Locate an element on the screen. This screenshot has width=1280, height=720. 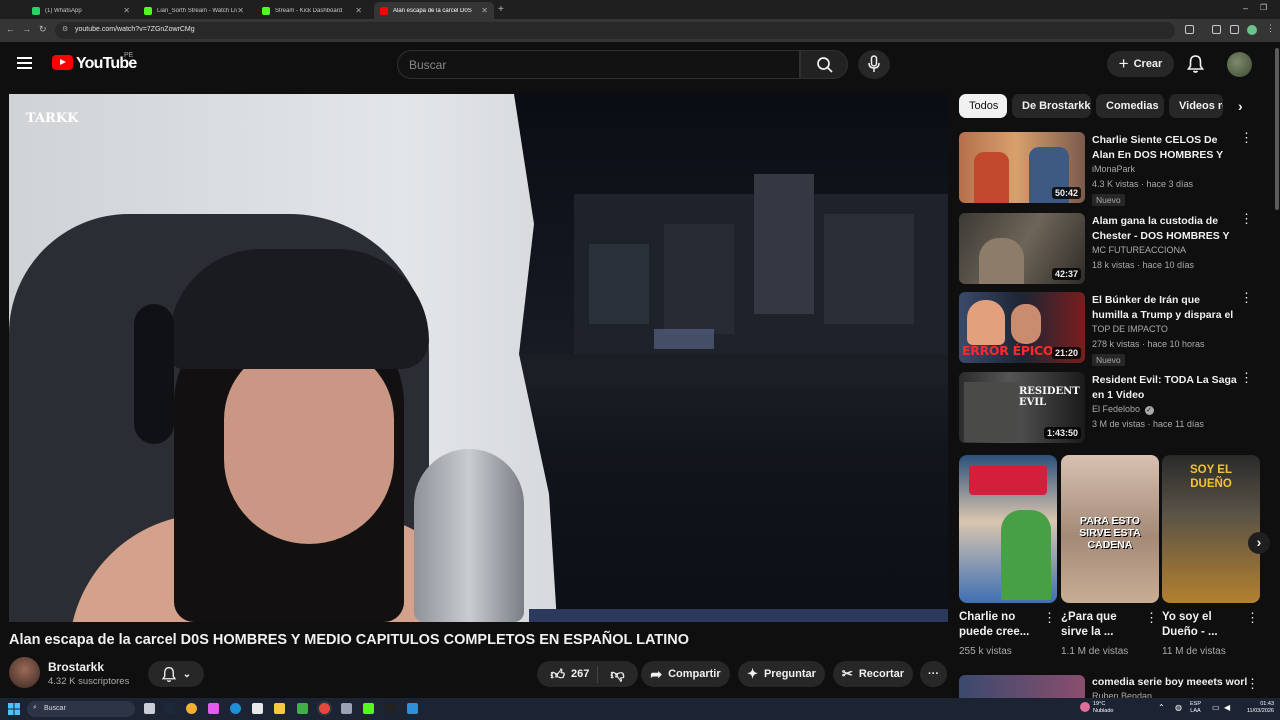
chip-videos-relacionados: Videos relacionados is located at coordinates (1196, 106).